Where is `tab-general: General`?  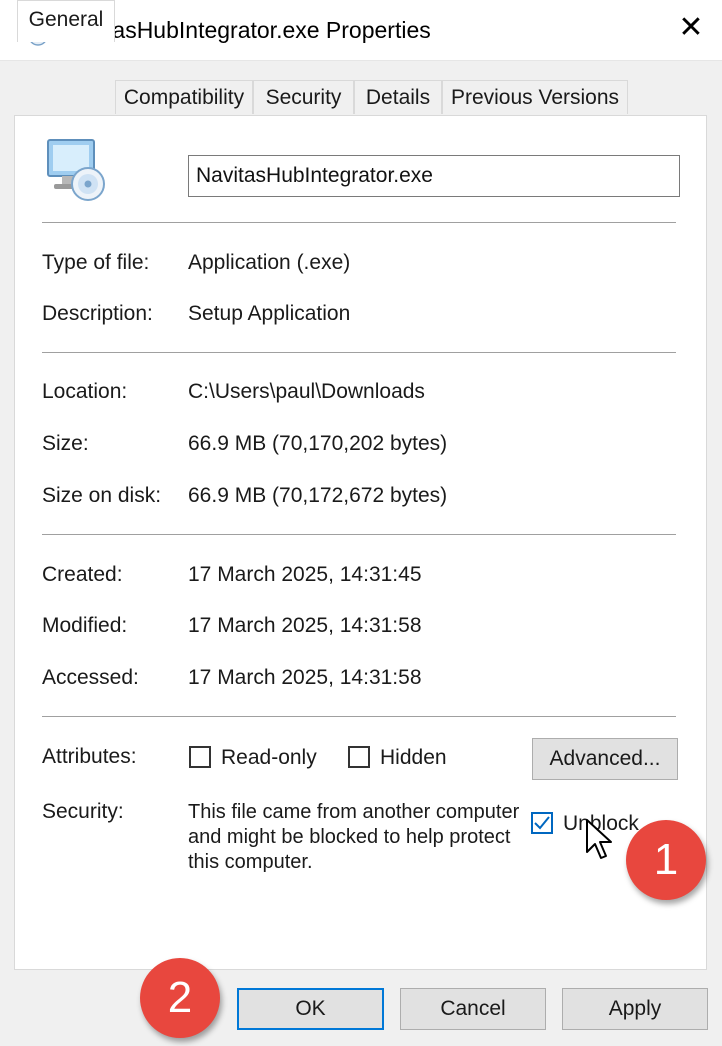 tab-general: General is located at coordinates (66, 21).